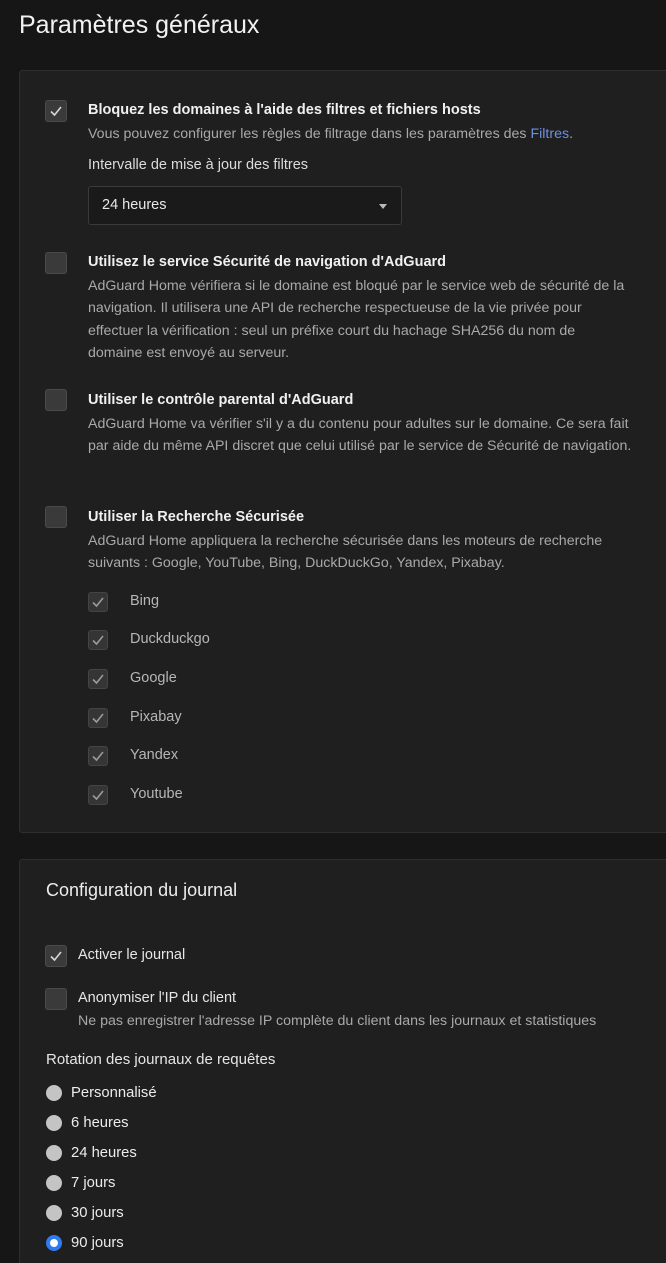 This screenshot has width=666, height=1263. Describe the element at coordinates (114, 1093) in the screenshot. I see `rotation-custom-label: Personnalisé` at that location.